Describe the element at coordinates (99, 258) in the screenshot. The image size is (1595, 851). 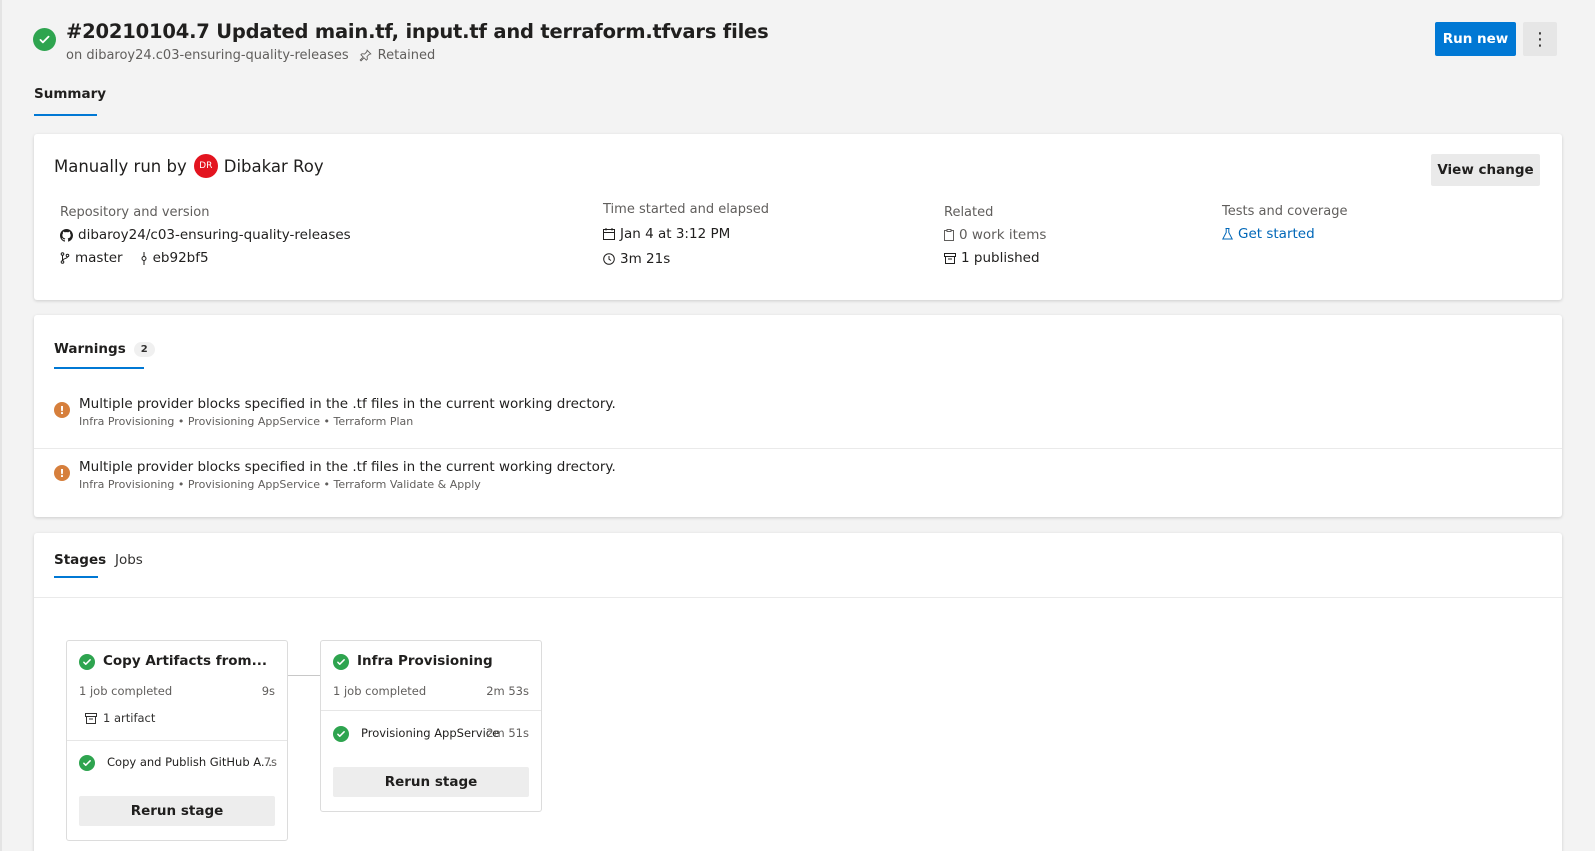
I see `branch-name: master` at that location.